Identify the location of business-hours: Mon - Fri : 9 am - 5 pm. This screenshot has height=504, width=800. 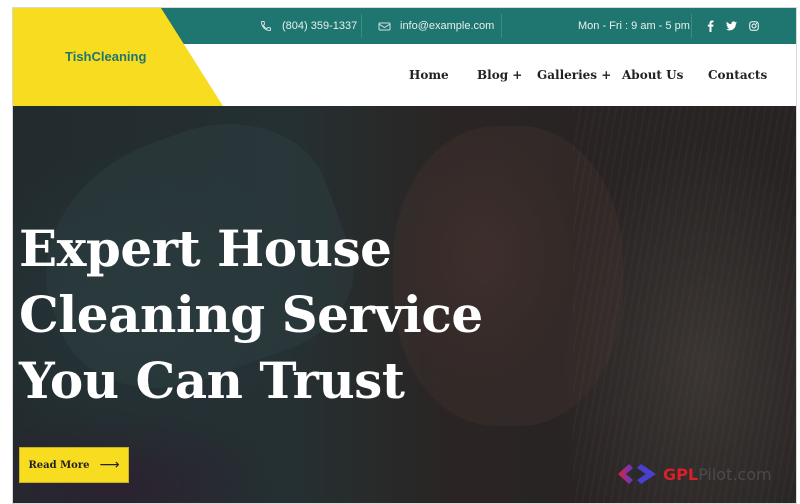
(634, 26).